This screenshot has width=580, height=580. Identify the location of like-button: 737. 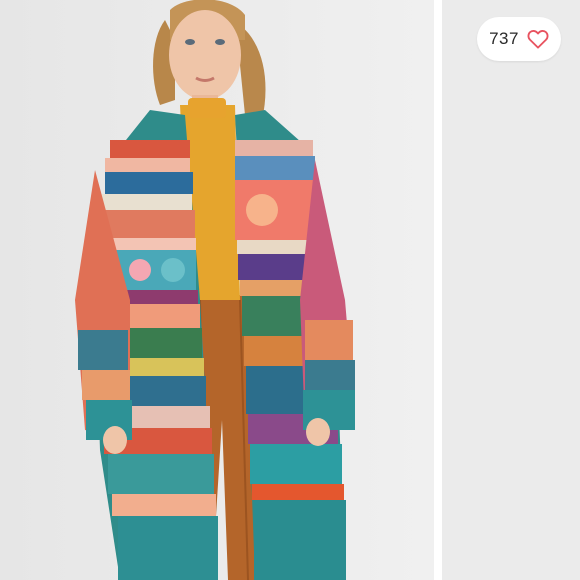
(519, 39).